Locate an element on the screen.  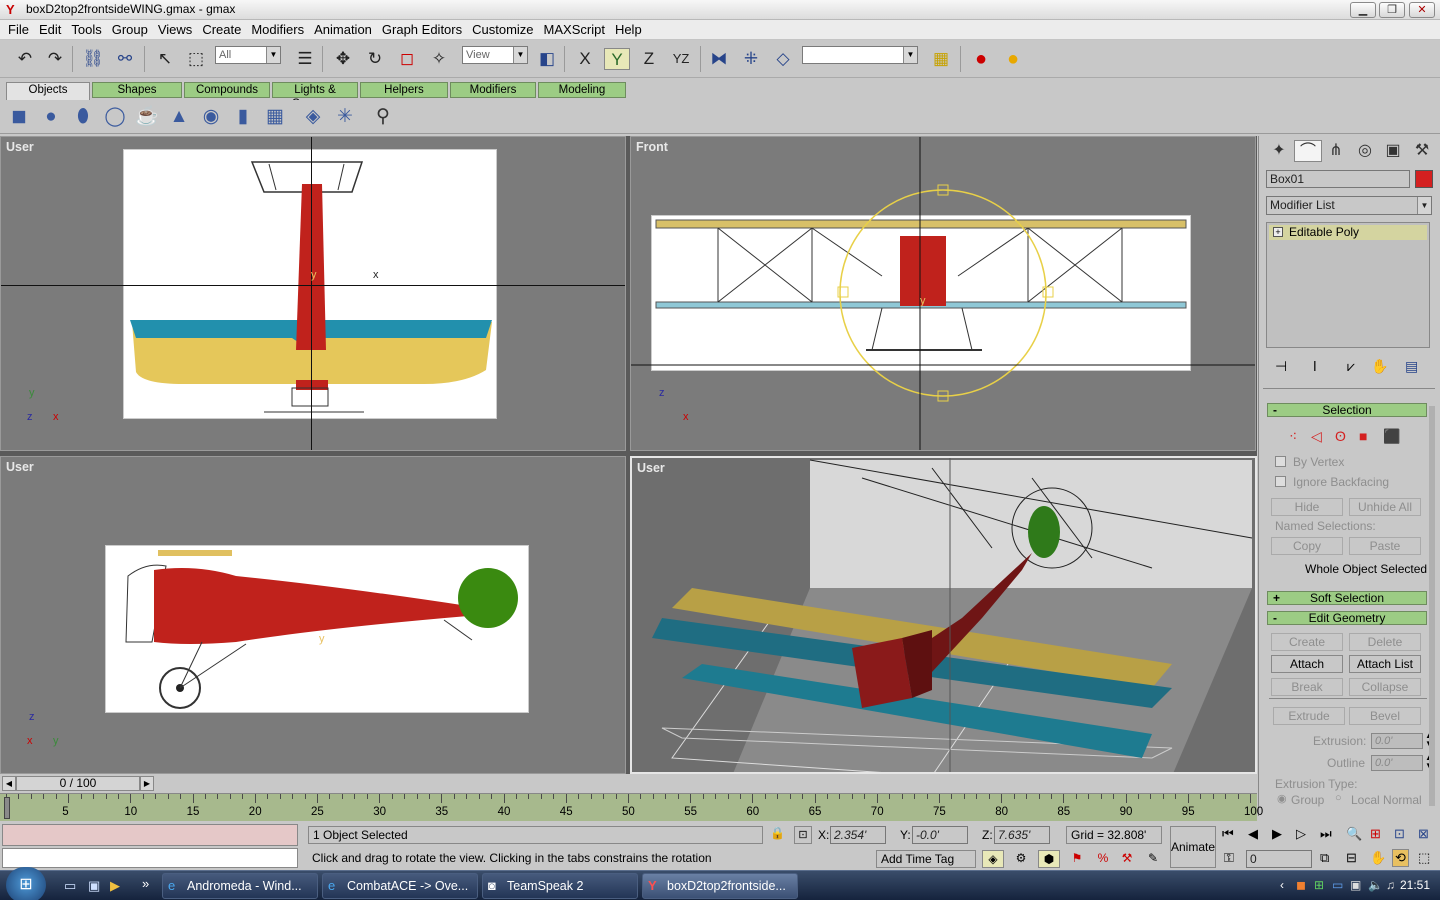
next-frame-arrow-icon: ▶ is located at coordinates (147, 783).